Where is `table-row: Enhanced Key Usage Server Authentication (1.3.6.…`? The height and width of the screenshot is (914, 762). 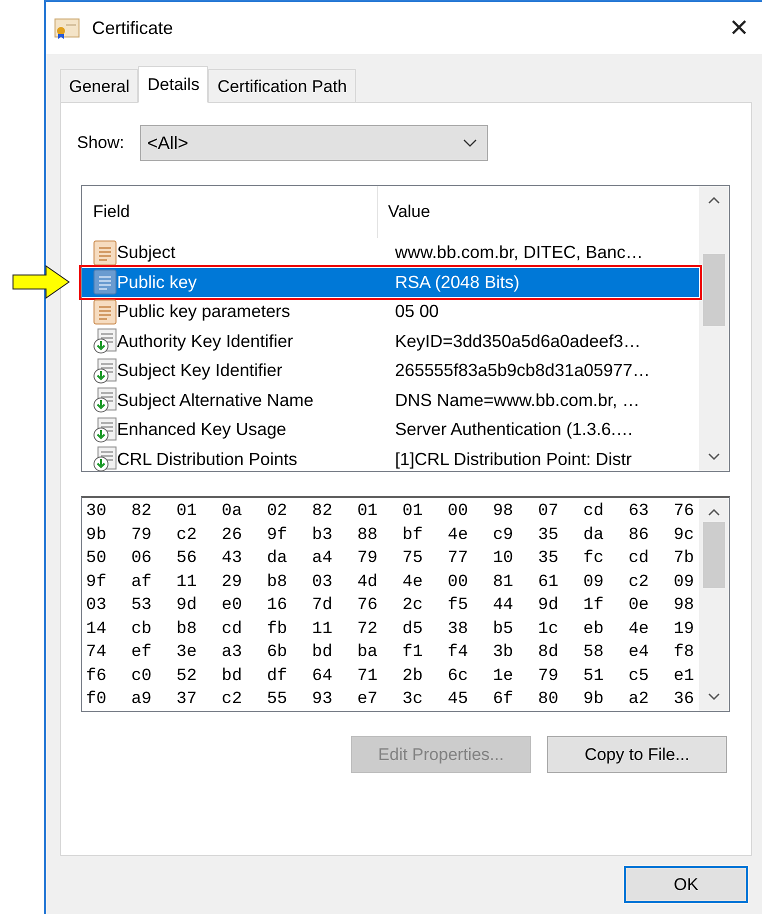
table-row: Enhanced Key Usage Server Authentication (1.3.6.… is located at coordinates (390, 429).